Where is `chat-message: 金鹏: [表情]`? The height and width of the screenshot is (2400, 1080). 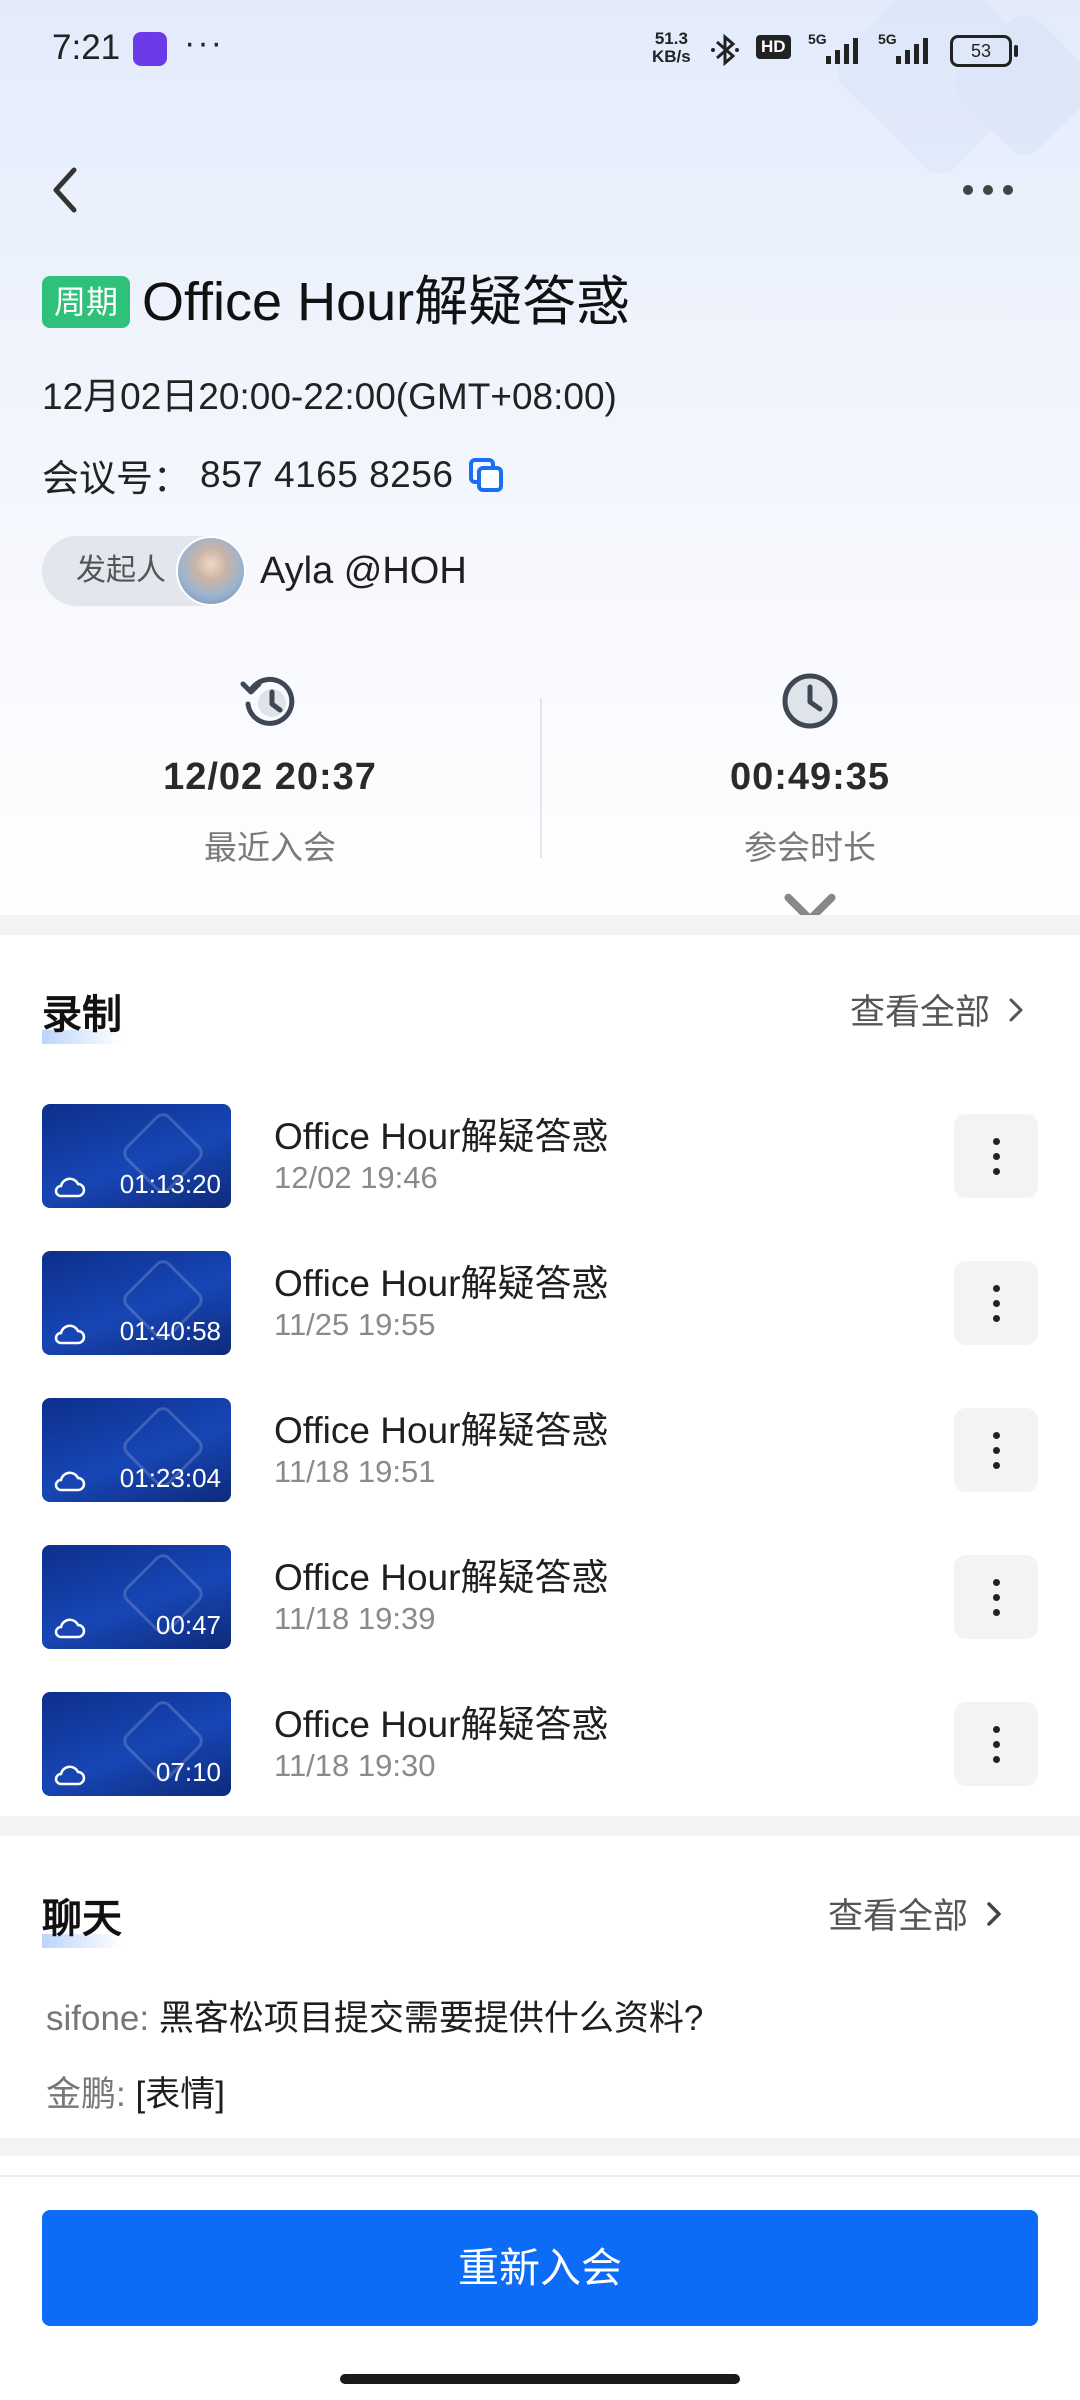
chat-message: 金鹏: [表情] is located at coordinates (135, 2091).